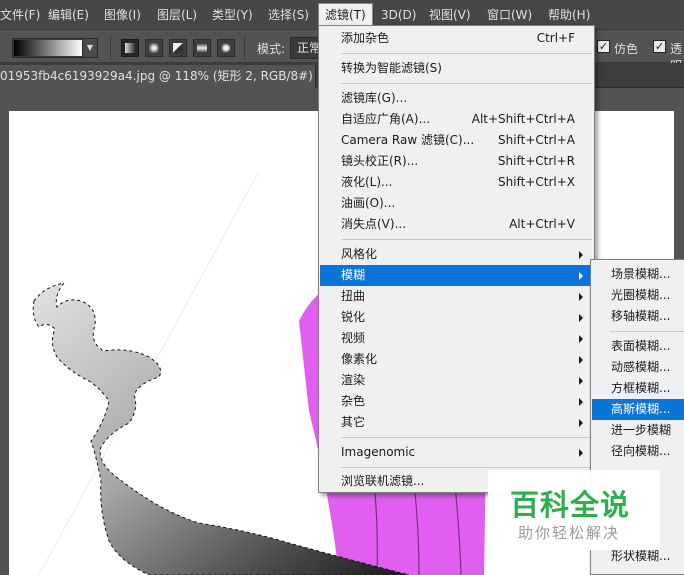 This screenshot has height=575, width=684. Describe the element at coordinates (456, 317) in the screenshot. I see `menu-item-sharpen: 锐化` at that location.